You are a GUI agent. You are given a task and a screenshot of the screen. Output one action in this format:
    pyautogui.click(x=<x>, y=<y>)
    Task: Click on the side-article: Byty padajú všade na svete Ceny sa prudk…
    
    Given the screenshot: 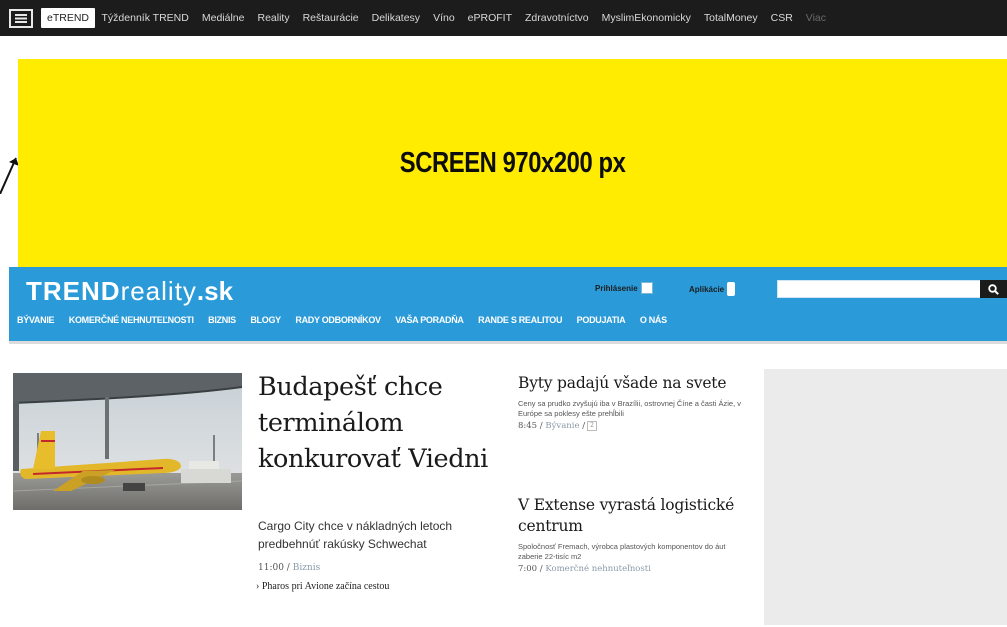 What is the action you would take?
    pyautogui.click(x=633, y=402)
    